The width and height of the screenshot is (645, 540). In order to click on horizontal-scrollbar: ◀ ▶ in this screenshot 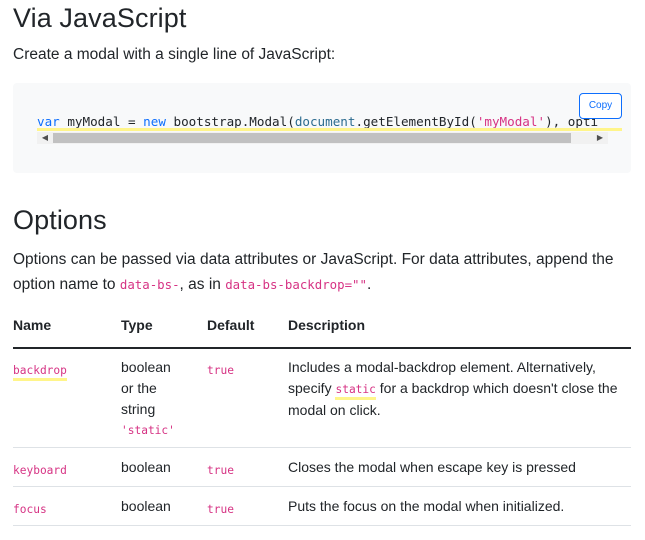, I will do `click(322, 138)`.